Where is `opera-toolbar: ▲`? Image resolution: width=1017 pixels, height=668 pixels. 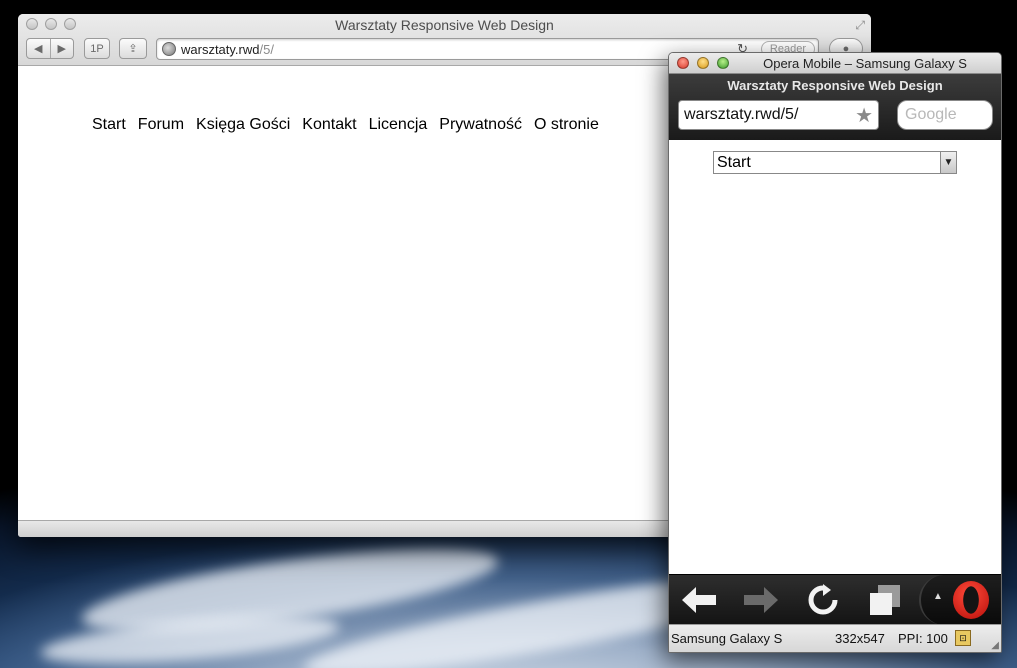 opera-toolbar: ▲ is located at coordinates (835, 599).